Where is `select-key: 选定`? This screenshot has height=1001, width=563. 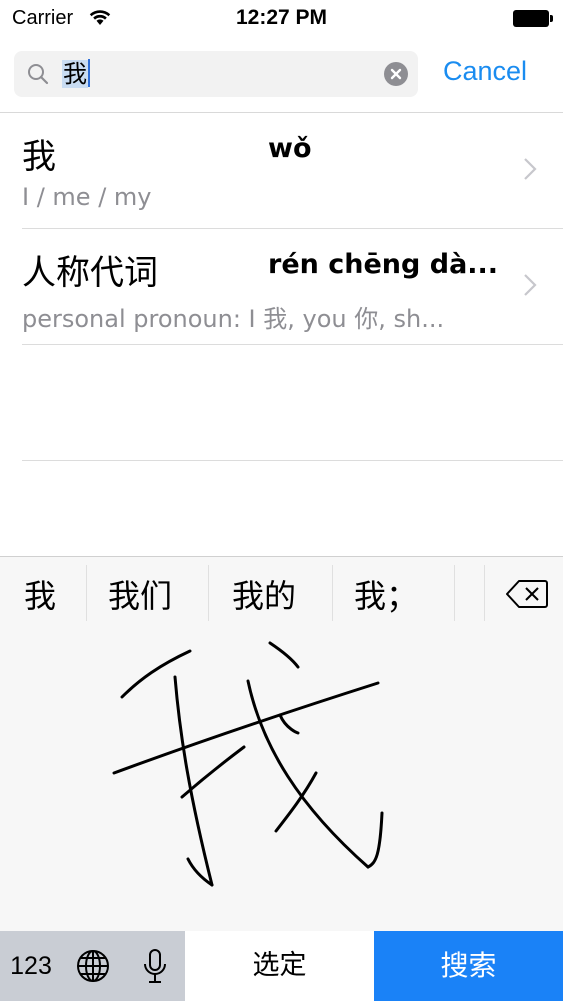
select-key: 选定 is located at coordinates (279, 966).